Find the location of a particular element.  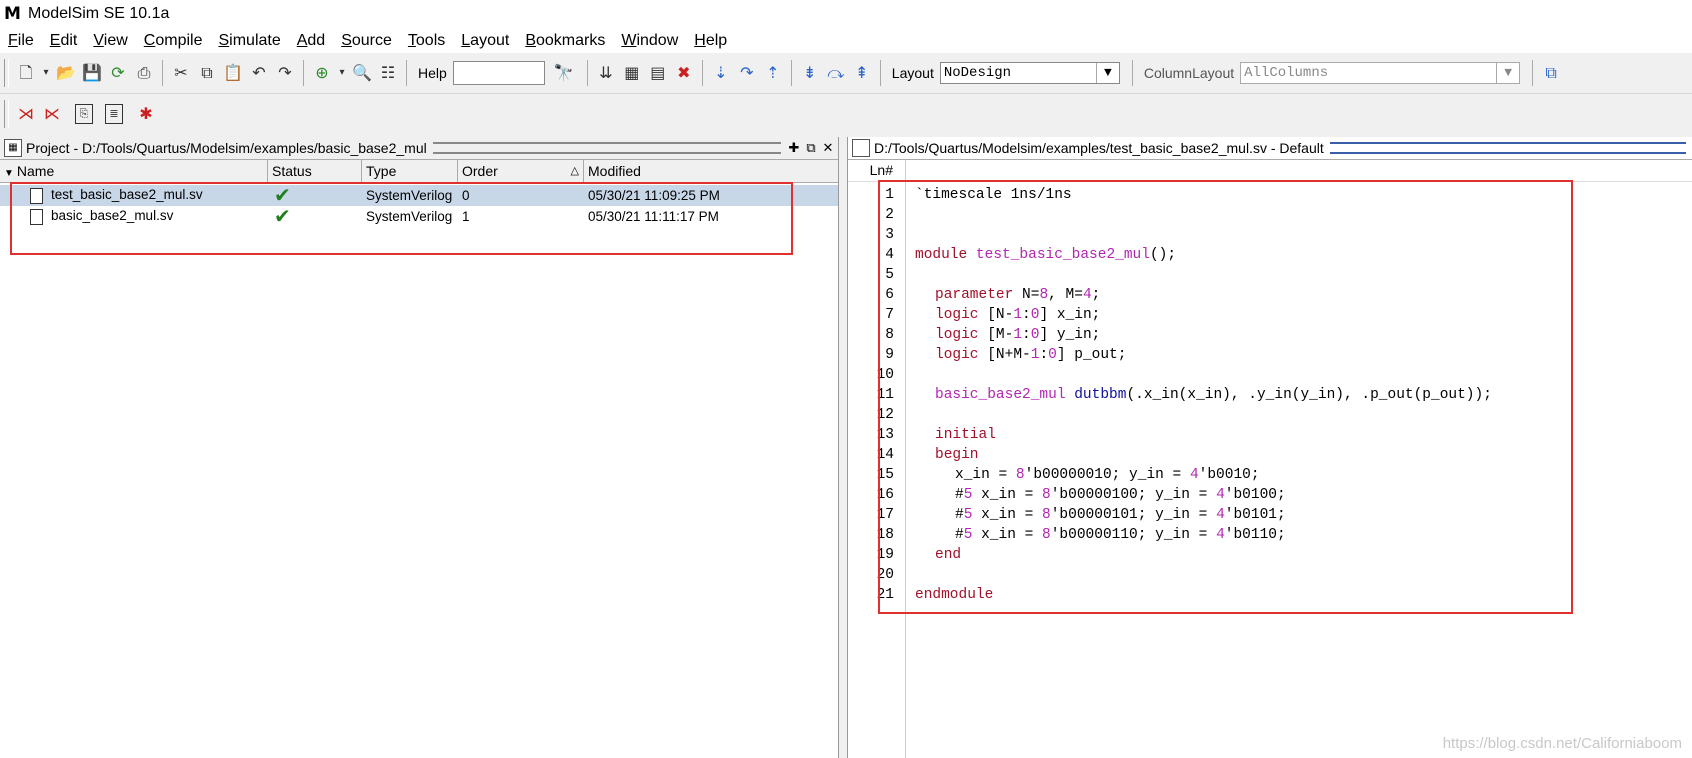

break-icon: ✖ is located at coordinates (684, 73).